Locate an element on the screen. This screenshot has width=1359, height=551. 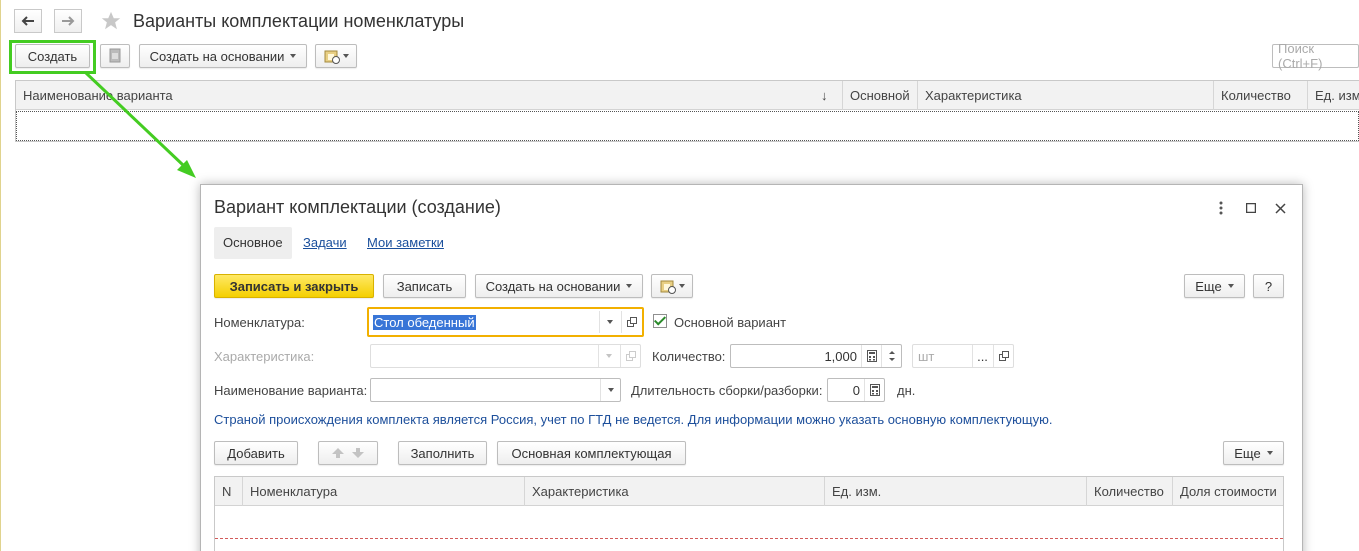
column-unit: Ед. изм. is located at coordinates (955, 491).